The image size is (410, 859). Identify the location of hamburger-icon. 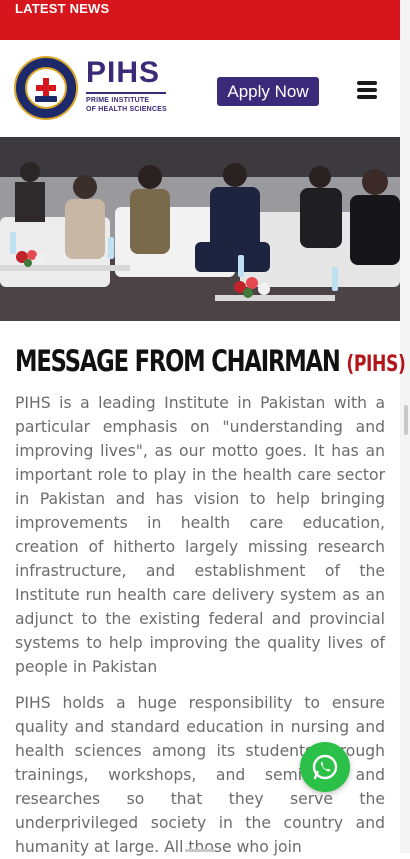
(367, 90).